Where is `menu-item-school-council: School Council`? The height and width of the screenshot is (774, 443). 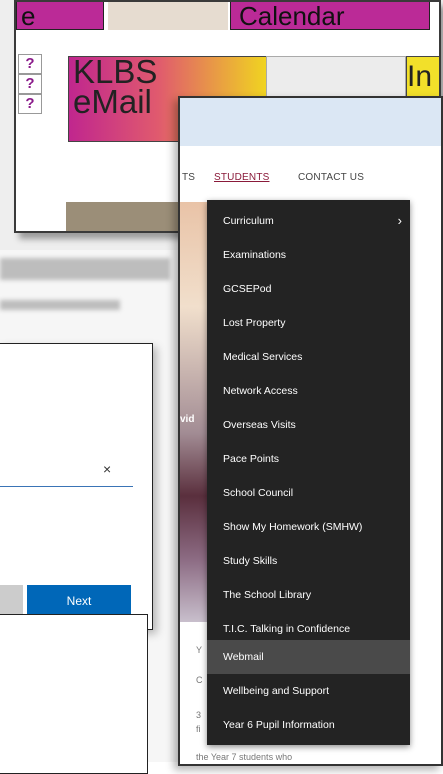 menu-item-school-council: School Council is located at coordinates (308, 493).